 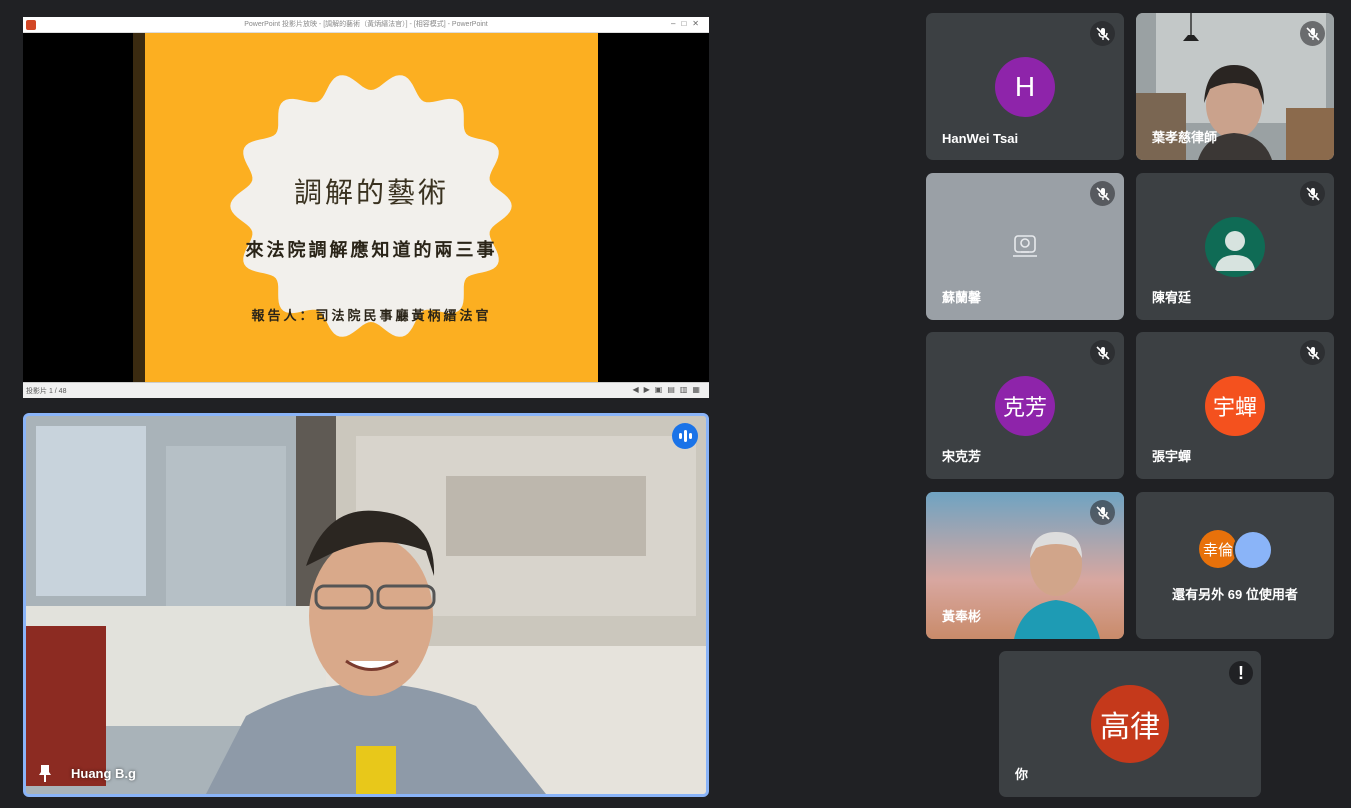 What do you see at coordinates (668, 389) in the screenshot?
I see `slideshow-controls-icon: ◀▶▣▤▥▦` at bounding box center [668, 389].